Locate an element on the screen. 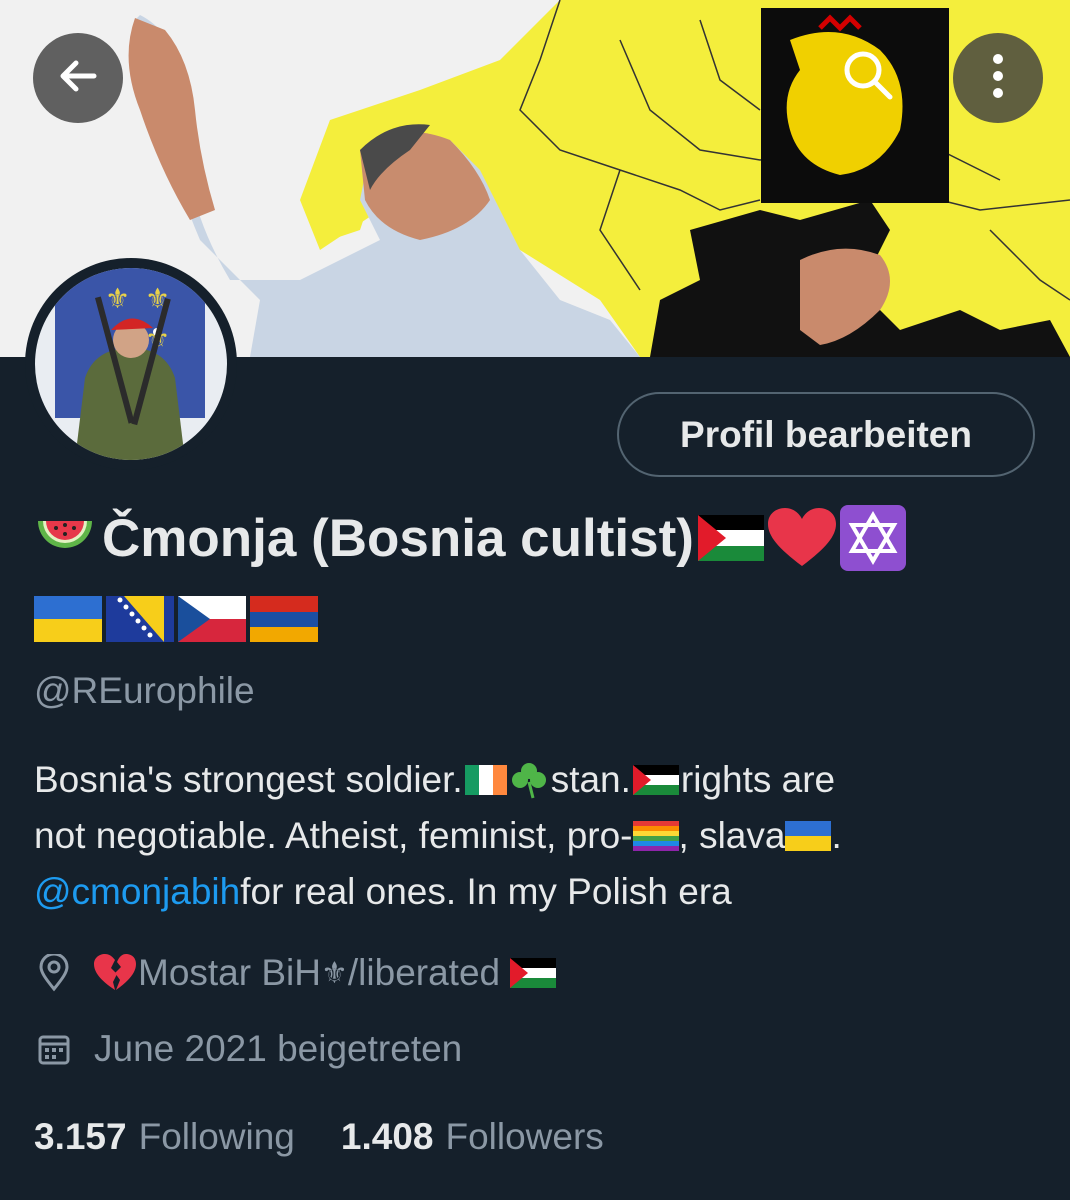 This screenshot has width=1070, height=1200. location-pin-icon is located at coordinates (54, 973).